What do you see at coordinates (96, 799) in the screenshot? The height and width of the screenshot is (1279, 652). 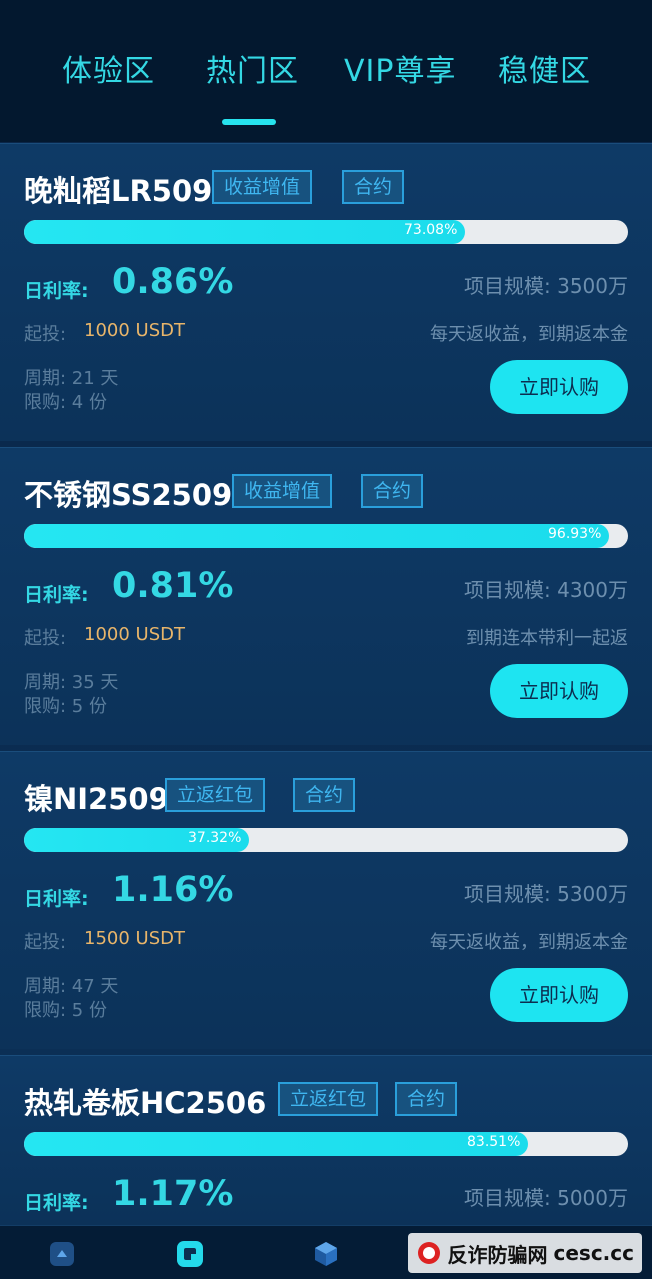 I see `product-name: 镍NI2509` at bounding box center [96, 799].